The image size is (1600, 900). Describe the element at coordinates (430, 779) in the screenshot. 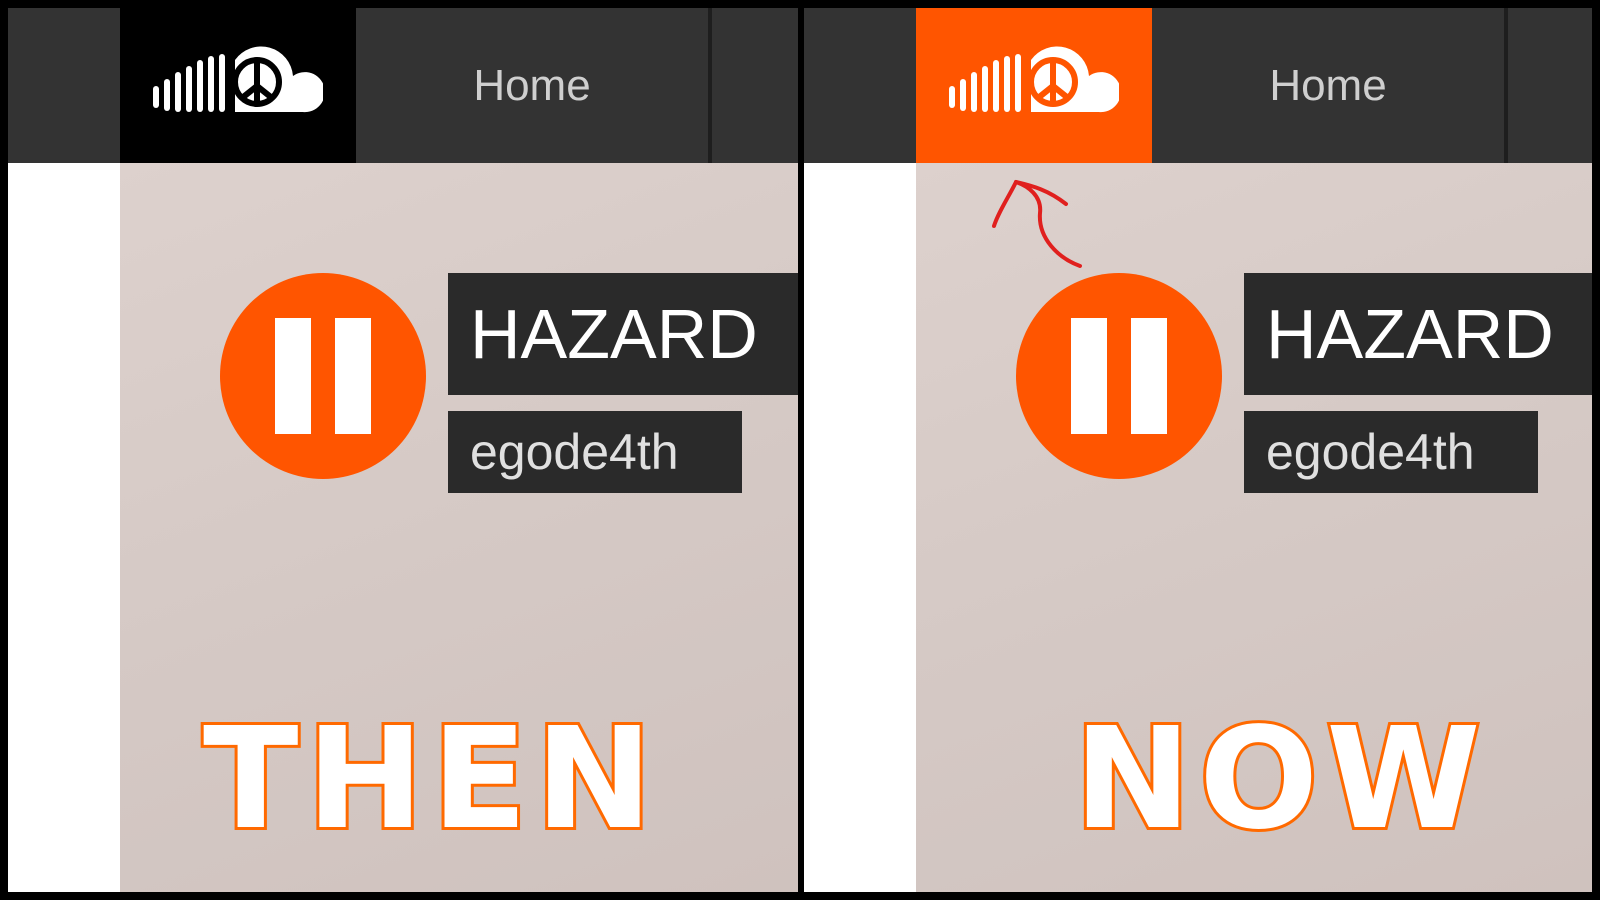

I see `then-caption: THEN` at that location.